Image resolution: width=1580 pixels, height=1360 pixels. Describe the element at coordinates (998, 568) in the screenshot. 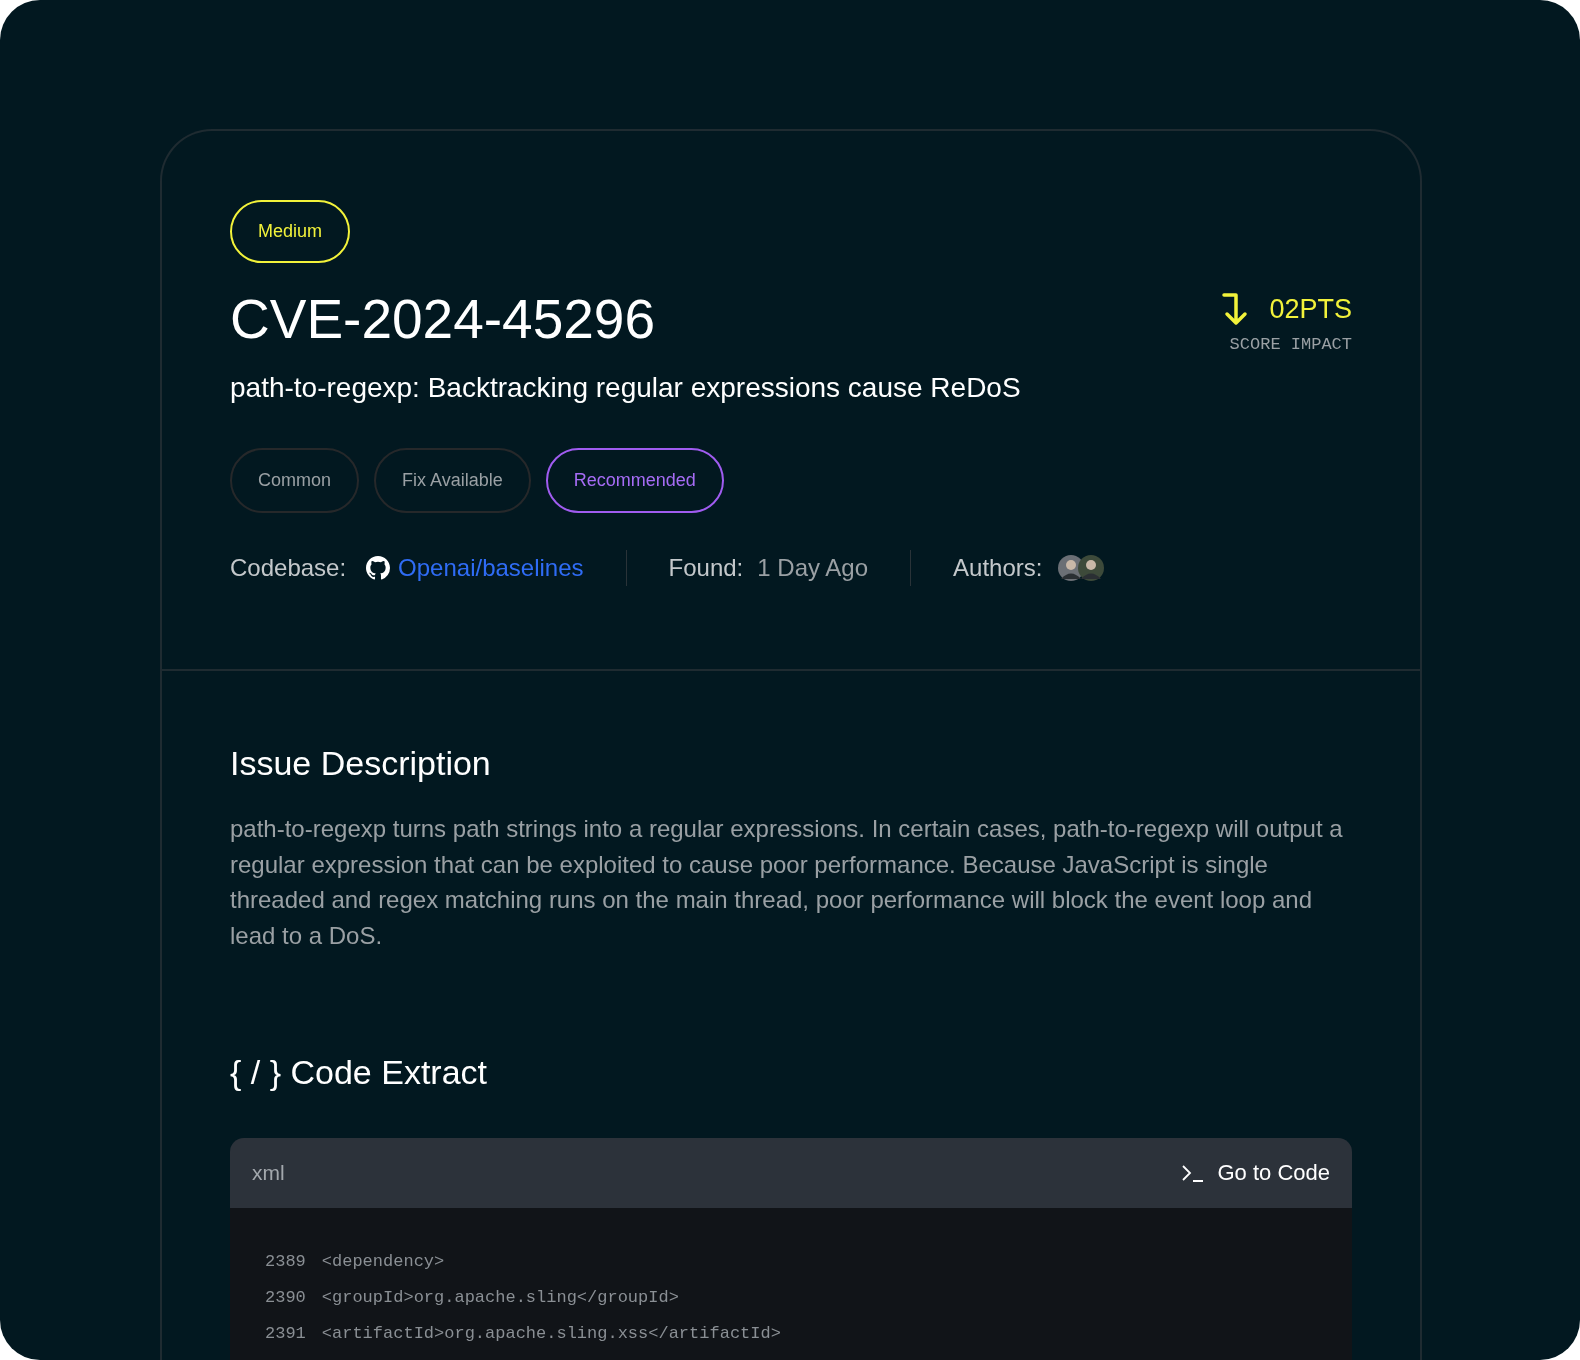

I see `authors-label: Authors:` at that location.